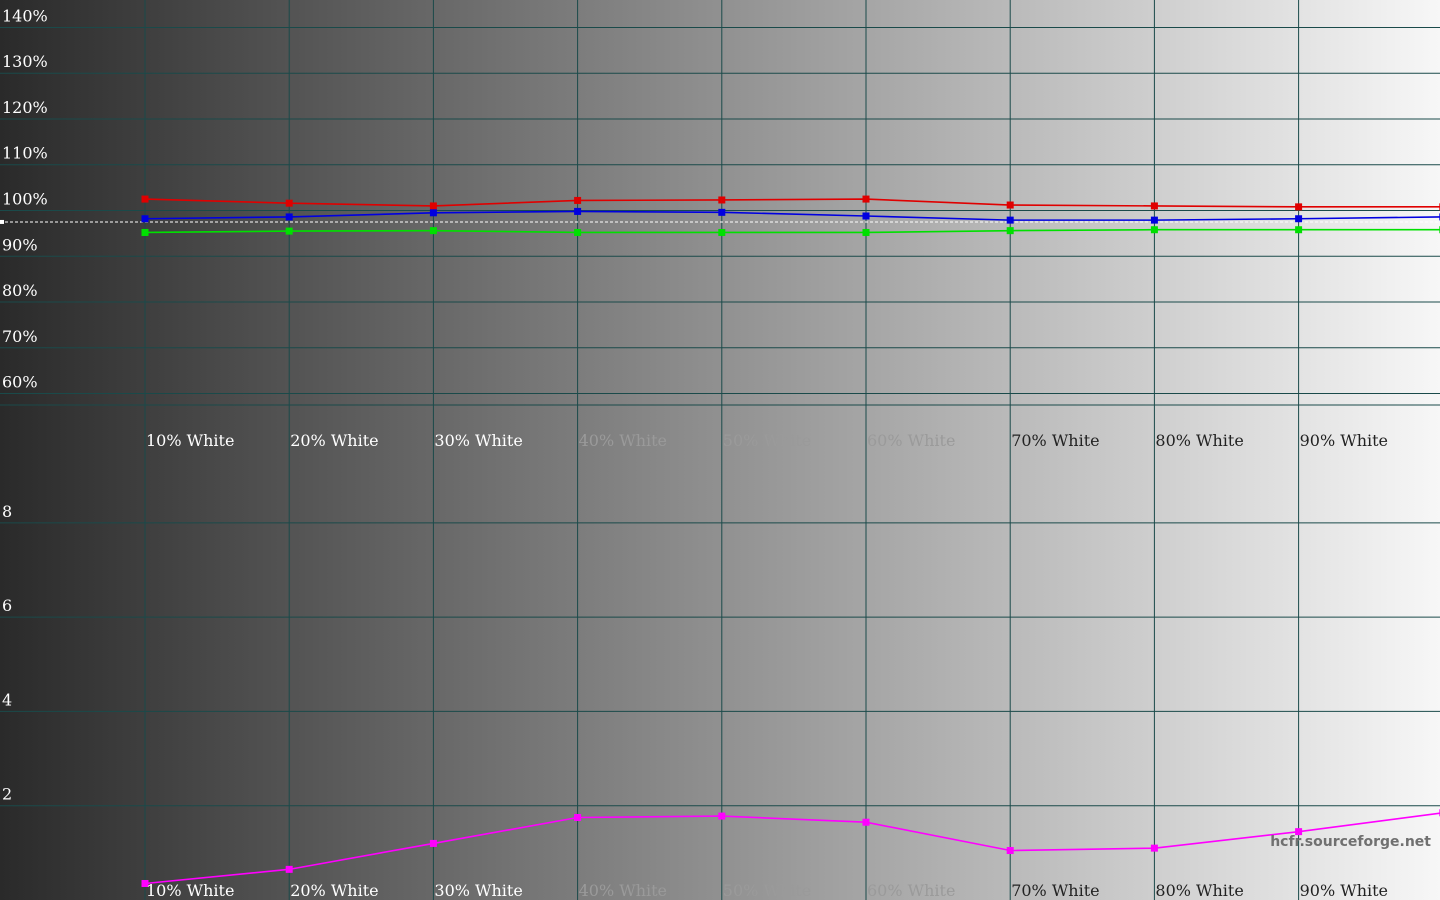 The height and width of the screenshot is (900, 1440). What do you see at coordinates (2, 221) in the screenshot?
I see `reference-marker` at bounding box center [2, 221].